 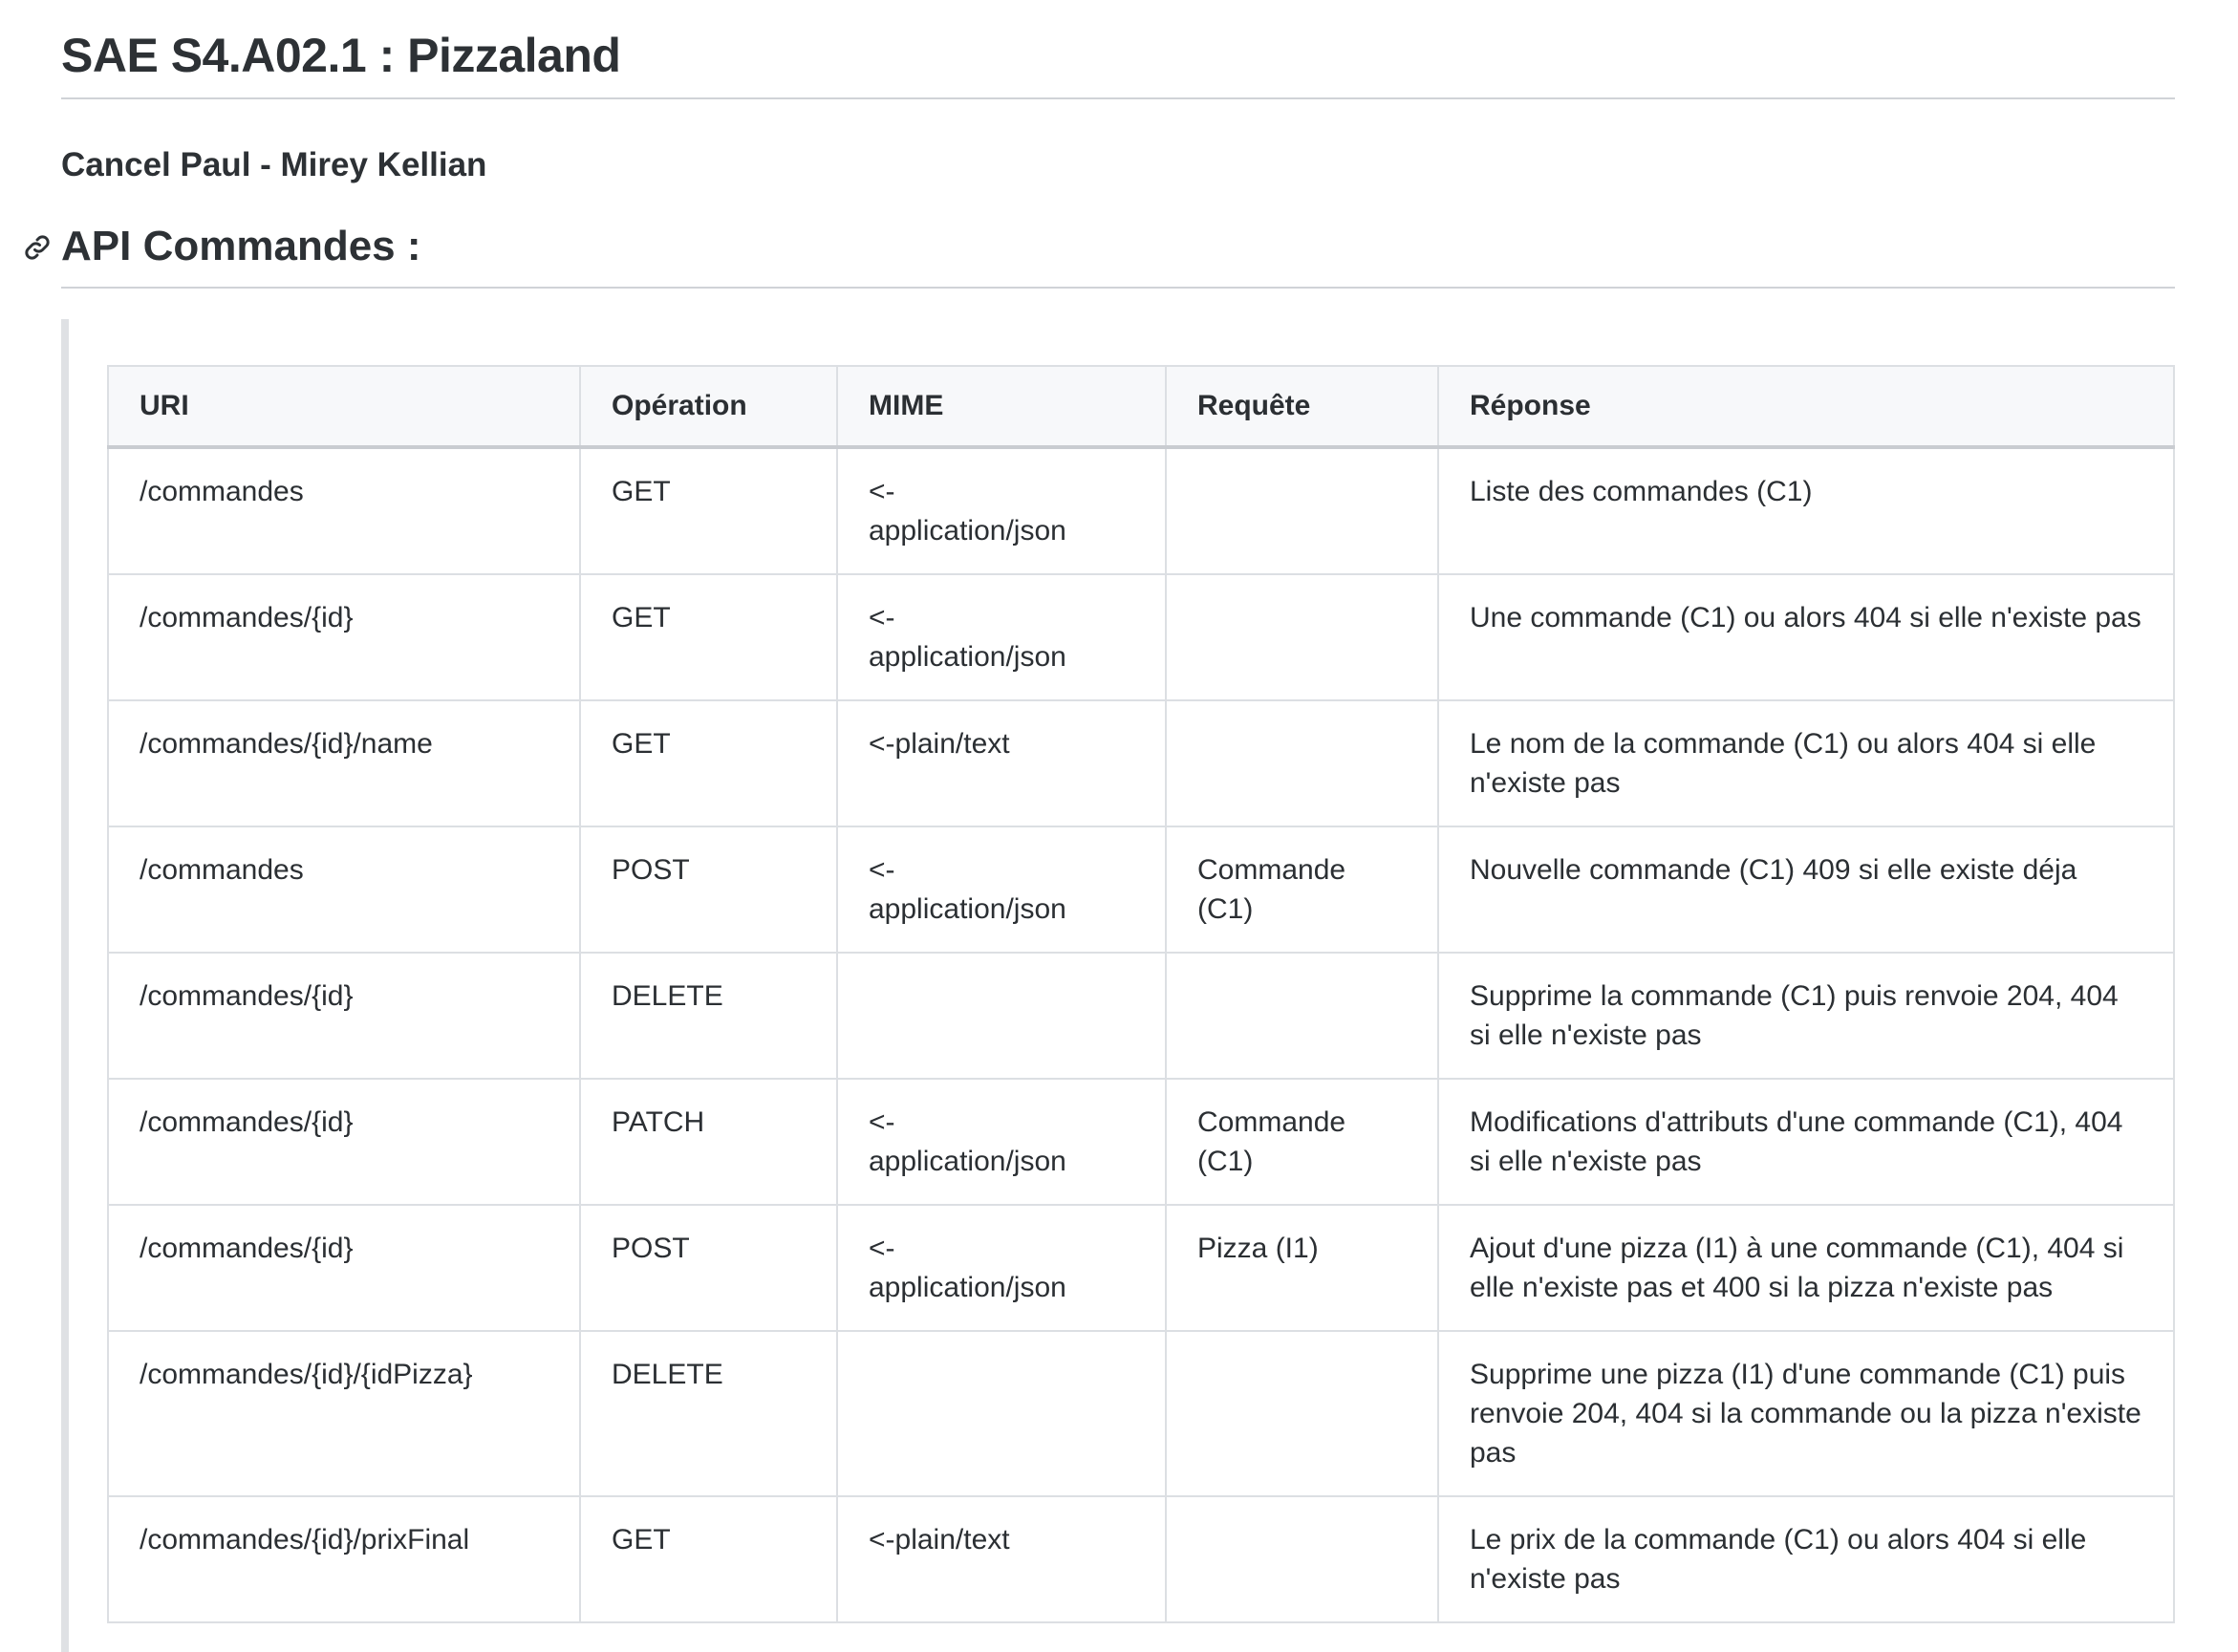 I want to click on header-response: Réponse, so click(x=1806, y=407).